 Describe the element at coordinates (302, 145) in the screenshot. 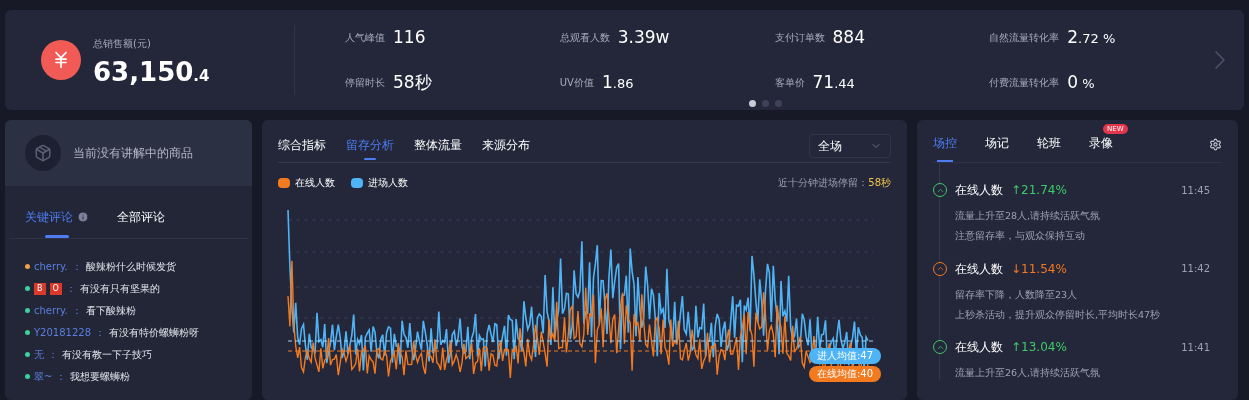

I see `analysis-tab: 综合指标` at that location.